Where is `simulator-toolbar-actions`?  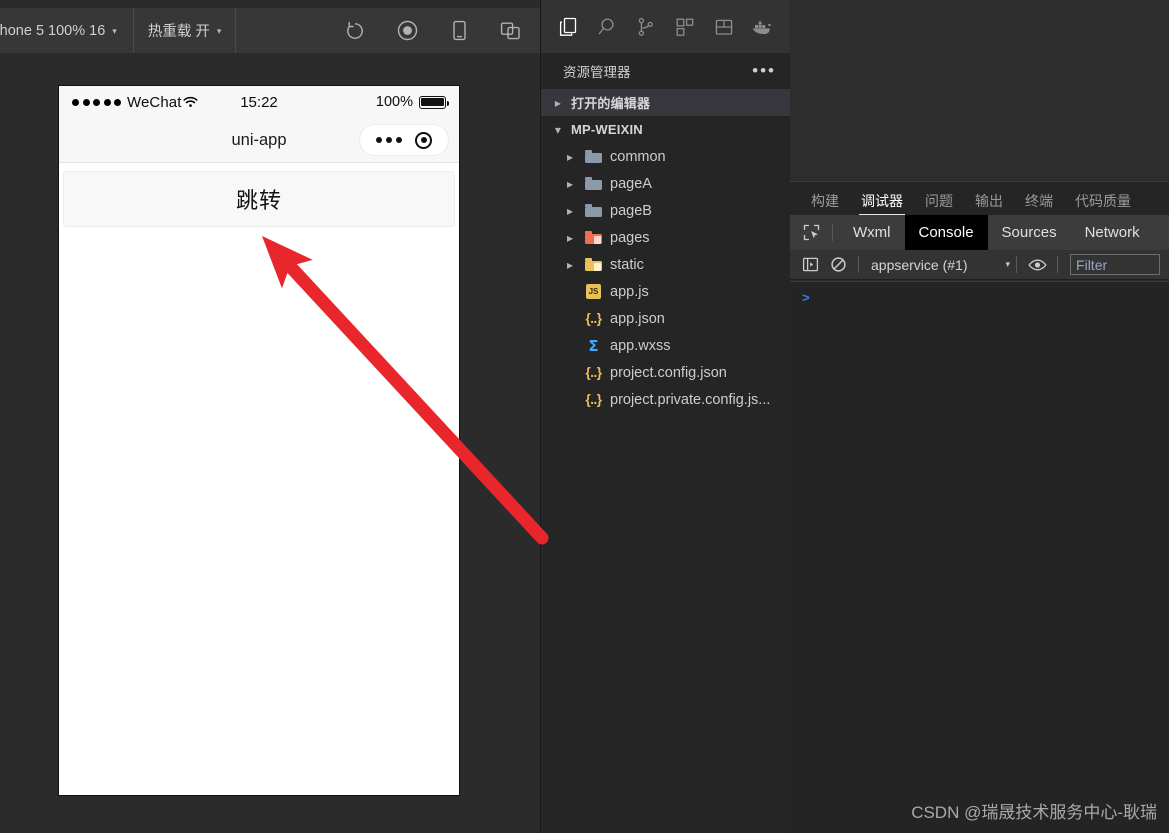 simulator-toolbar-actions is located at coordinates (441, 31).